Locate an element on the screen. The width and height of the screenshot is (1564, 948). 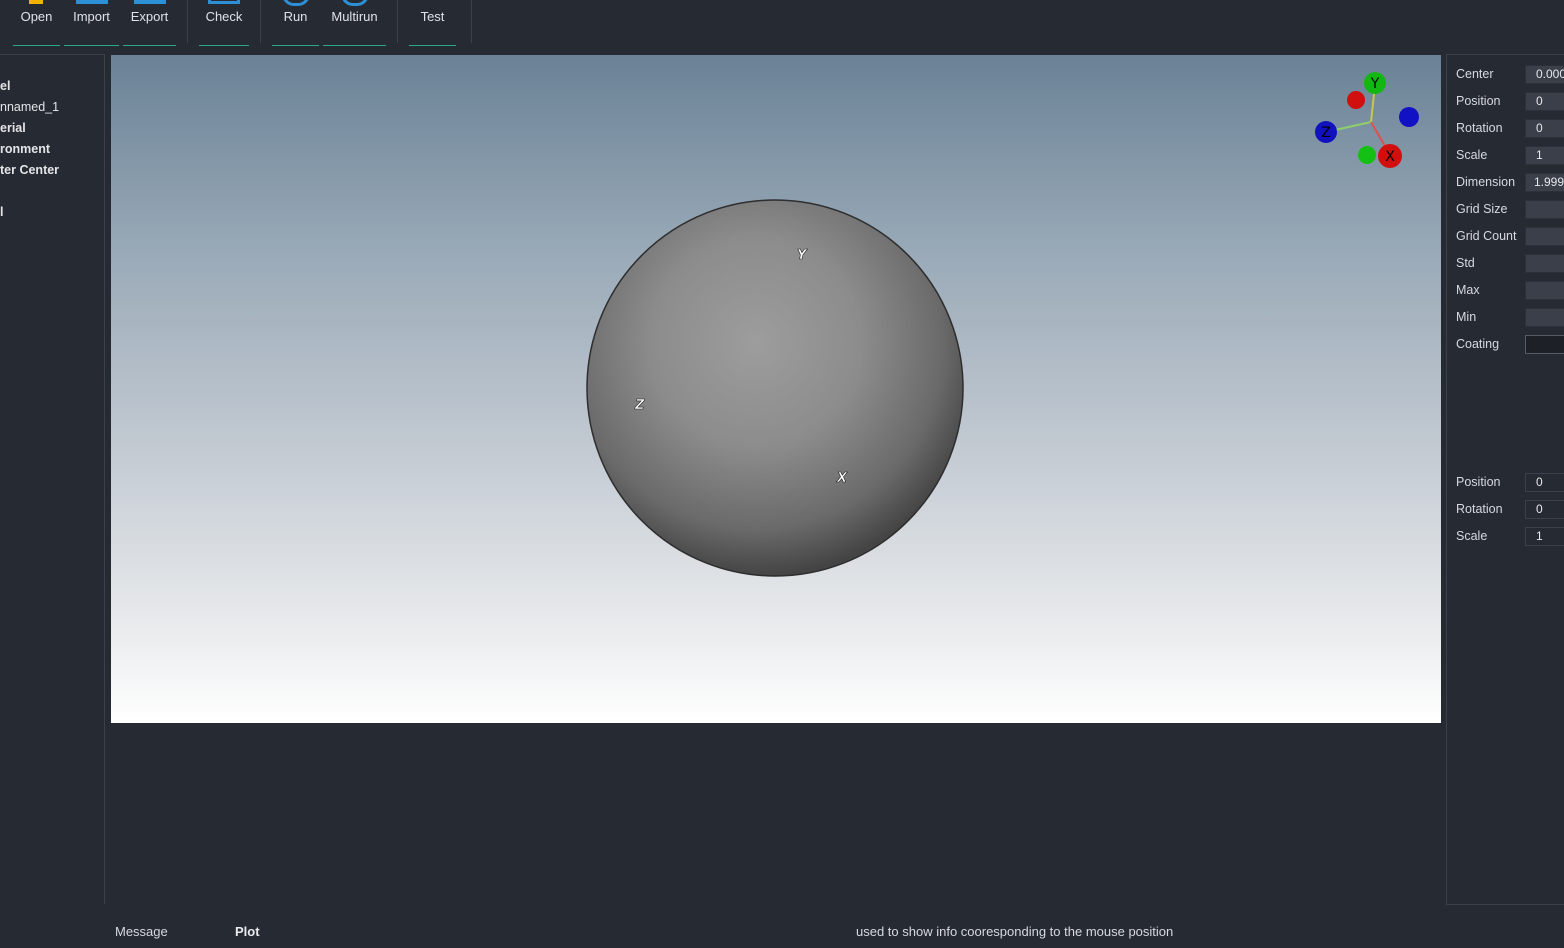
gizmo-label-x: X is located at coordinates (1390, 157).